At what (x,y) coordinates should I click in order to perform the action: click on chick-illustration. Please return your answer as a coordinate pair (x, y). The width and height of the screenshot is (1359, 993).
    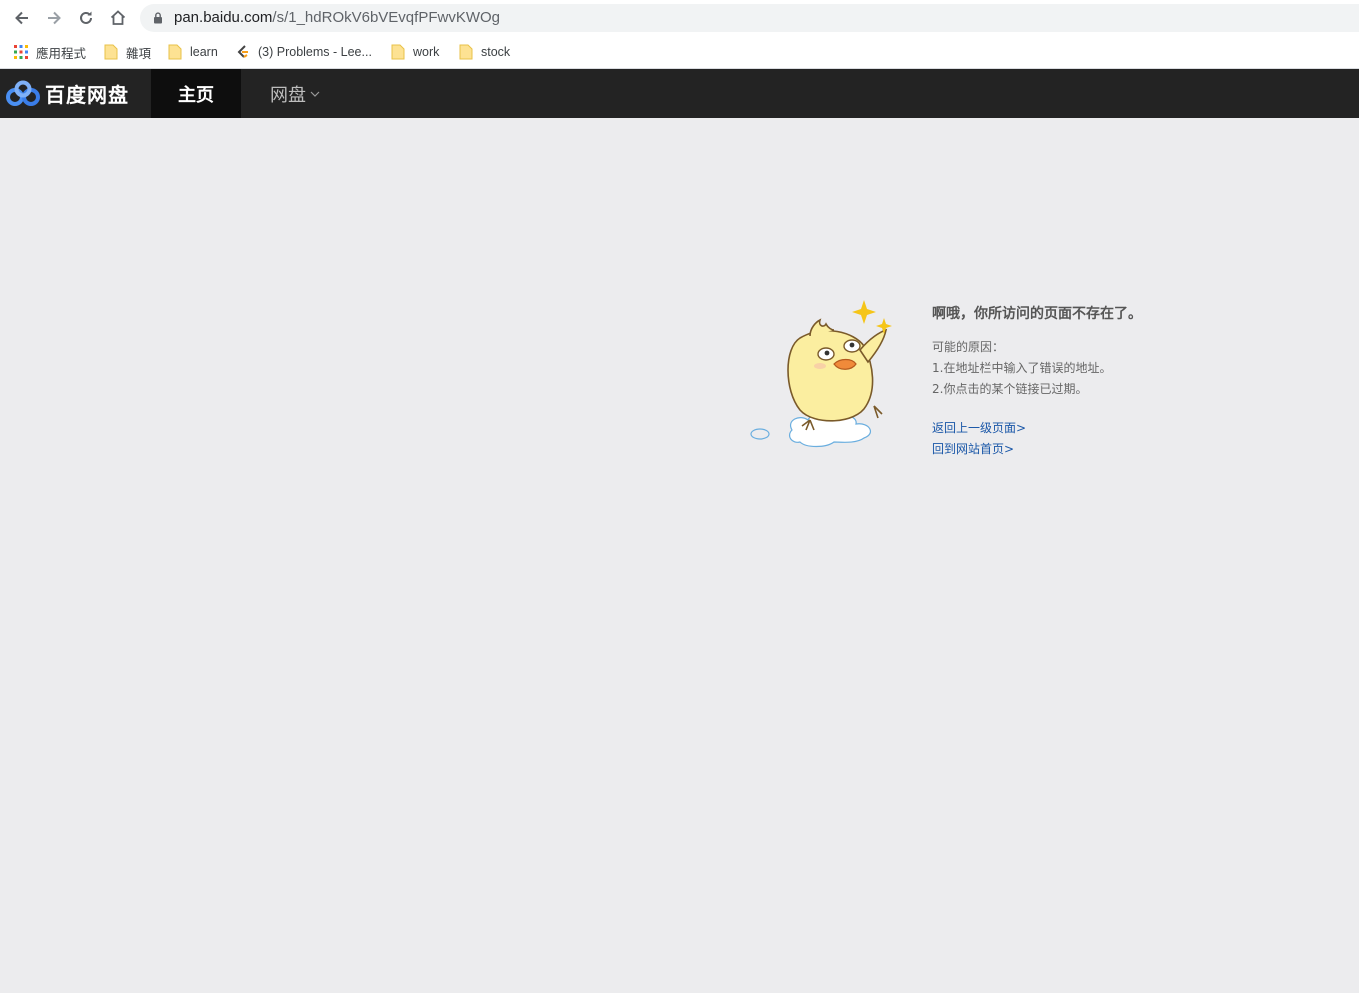
    Looking at the image, I should click on (821, 374).